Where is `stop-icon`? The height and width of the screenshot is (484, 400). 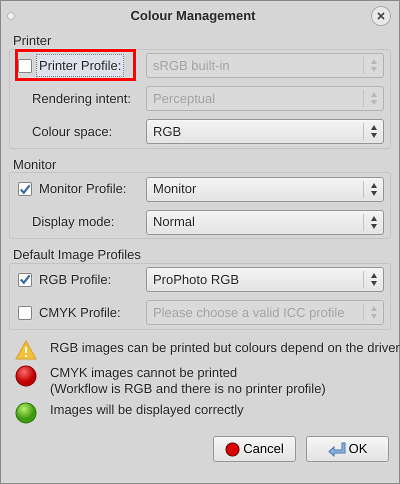
stop-icon is located at coordinates (232, 449).